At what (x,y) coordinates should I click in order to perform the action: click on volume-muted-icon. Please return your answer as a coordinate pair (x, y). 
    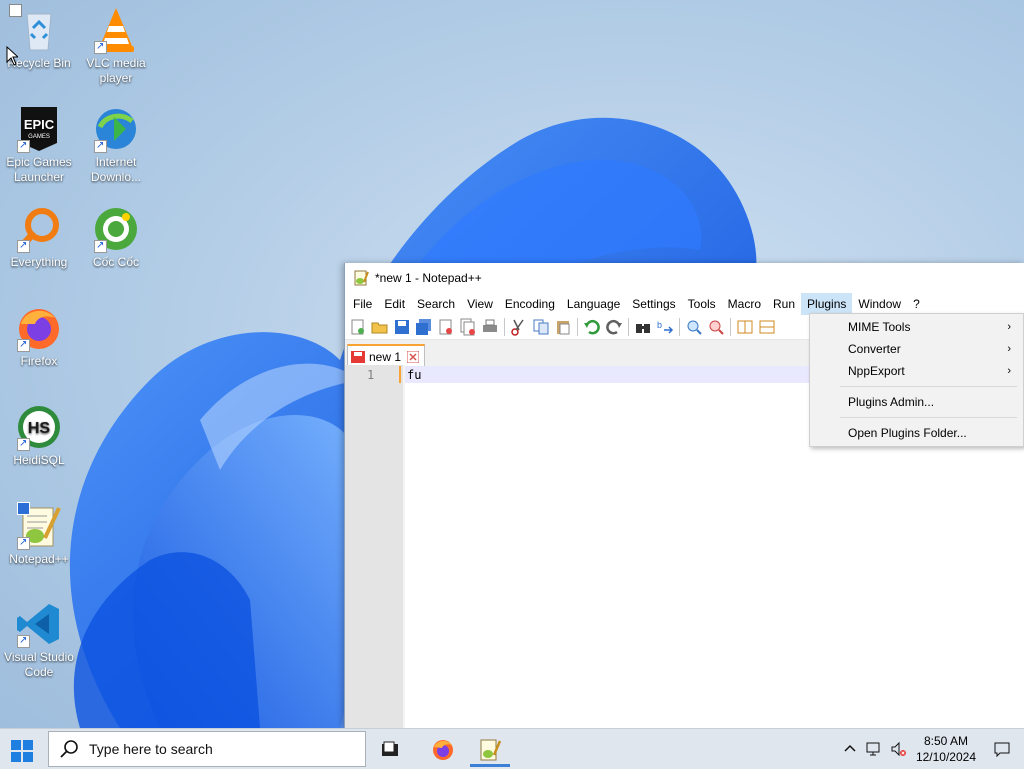
    Looking at the image, I should click on (898, 749).